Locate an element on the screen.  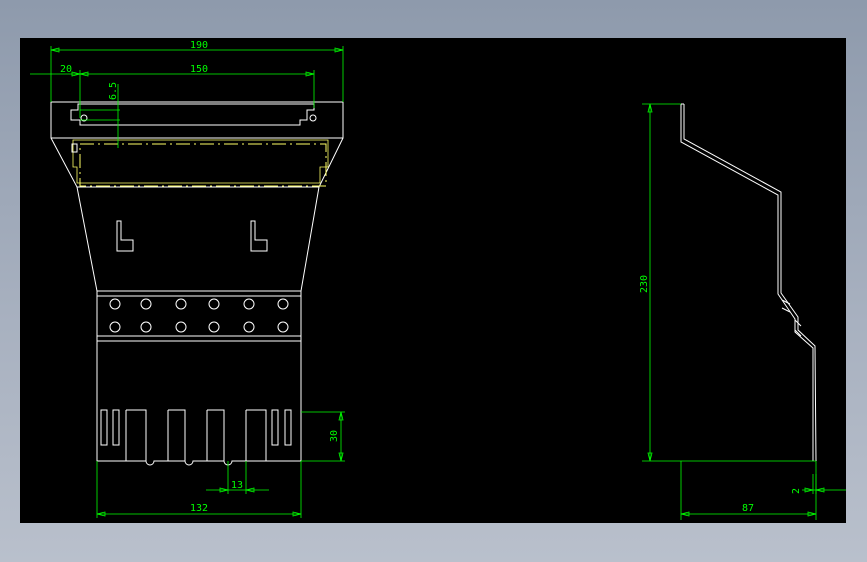
tab-slots is located at coordinates (196, 435).